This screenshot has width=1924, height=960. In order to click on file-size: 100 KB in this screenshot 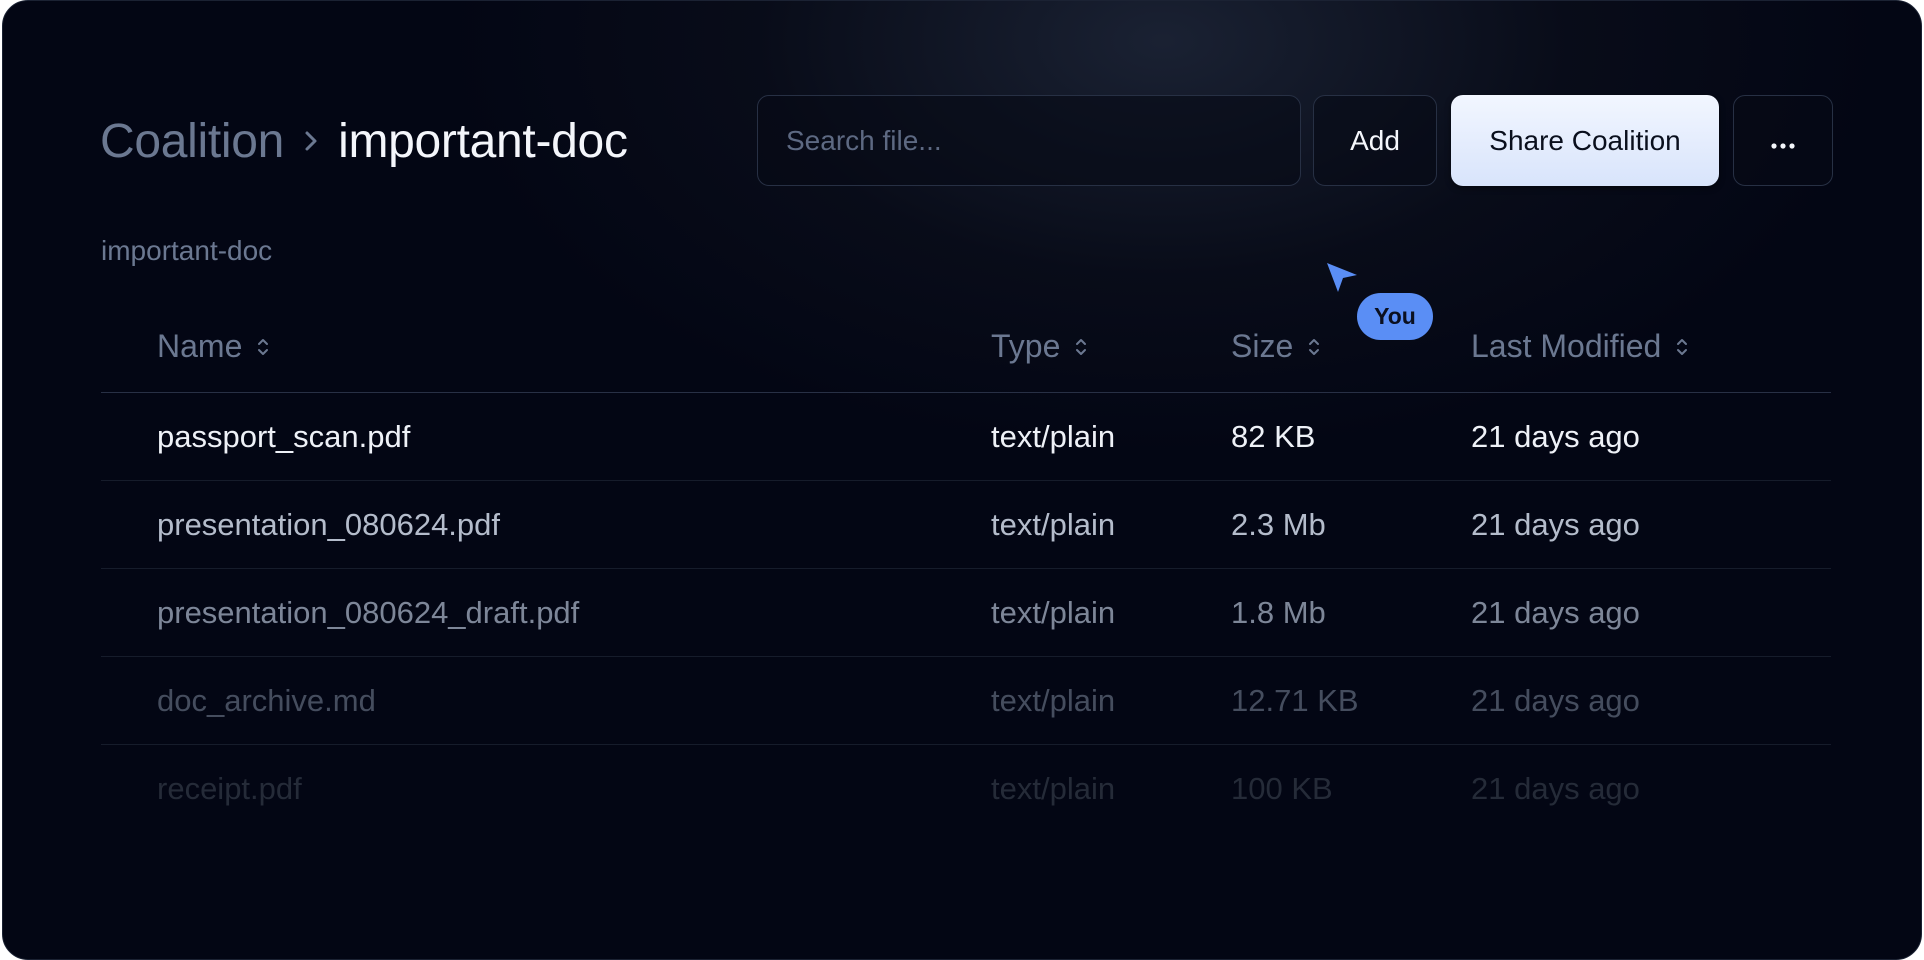, I will do `click(1282, 788)`.